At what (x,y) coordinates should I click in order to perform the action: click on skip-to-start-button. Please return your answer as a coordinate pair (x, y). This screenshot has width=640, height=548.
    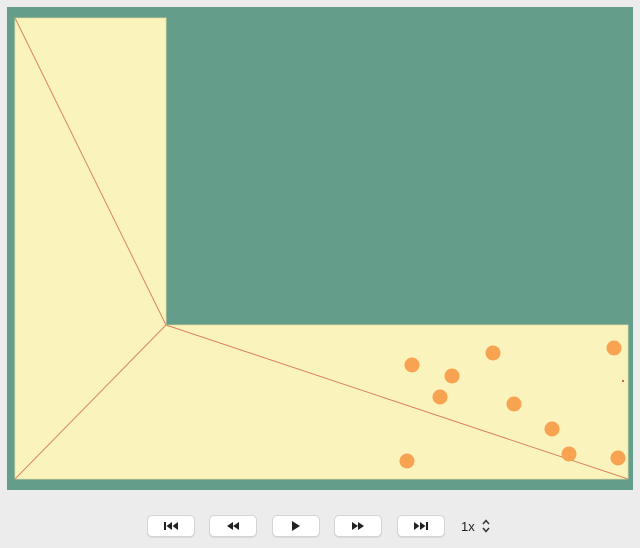
    Looking at the image, I should click on (171, 526).